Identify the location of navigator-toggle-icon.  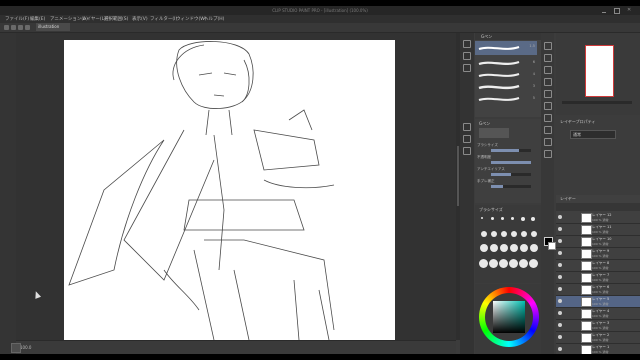
(16, 348).